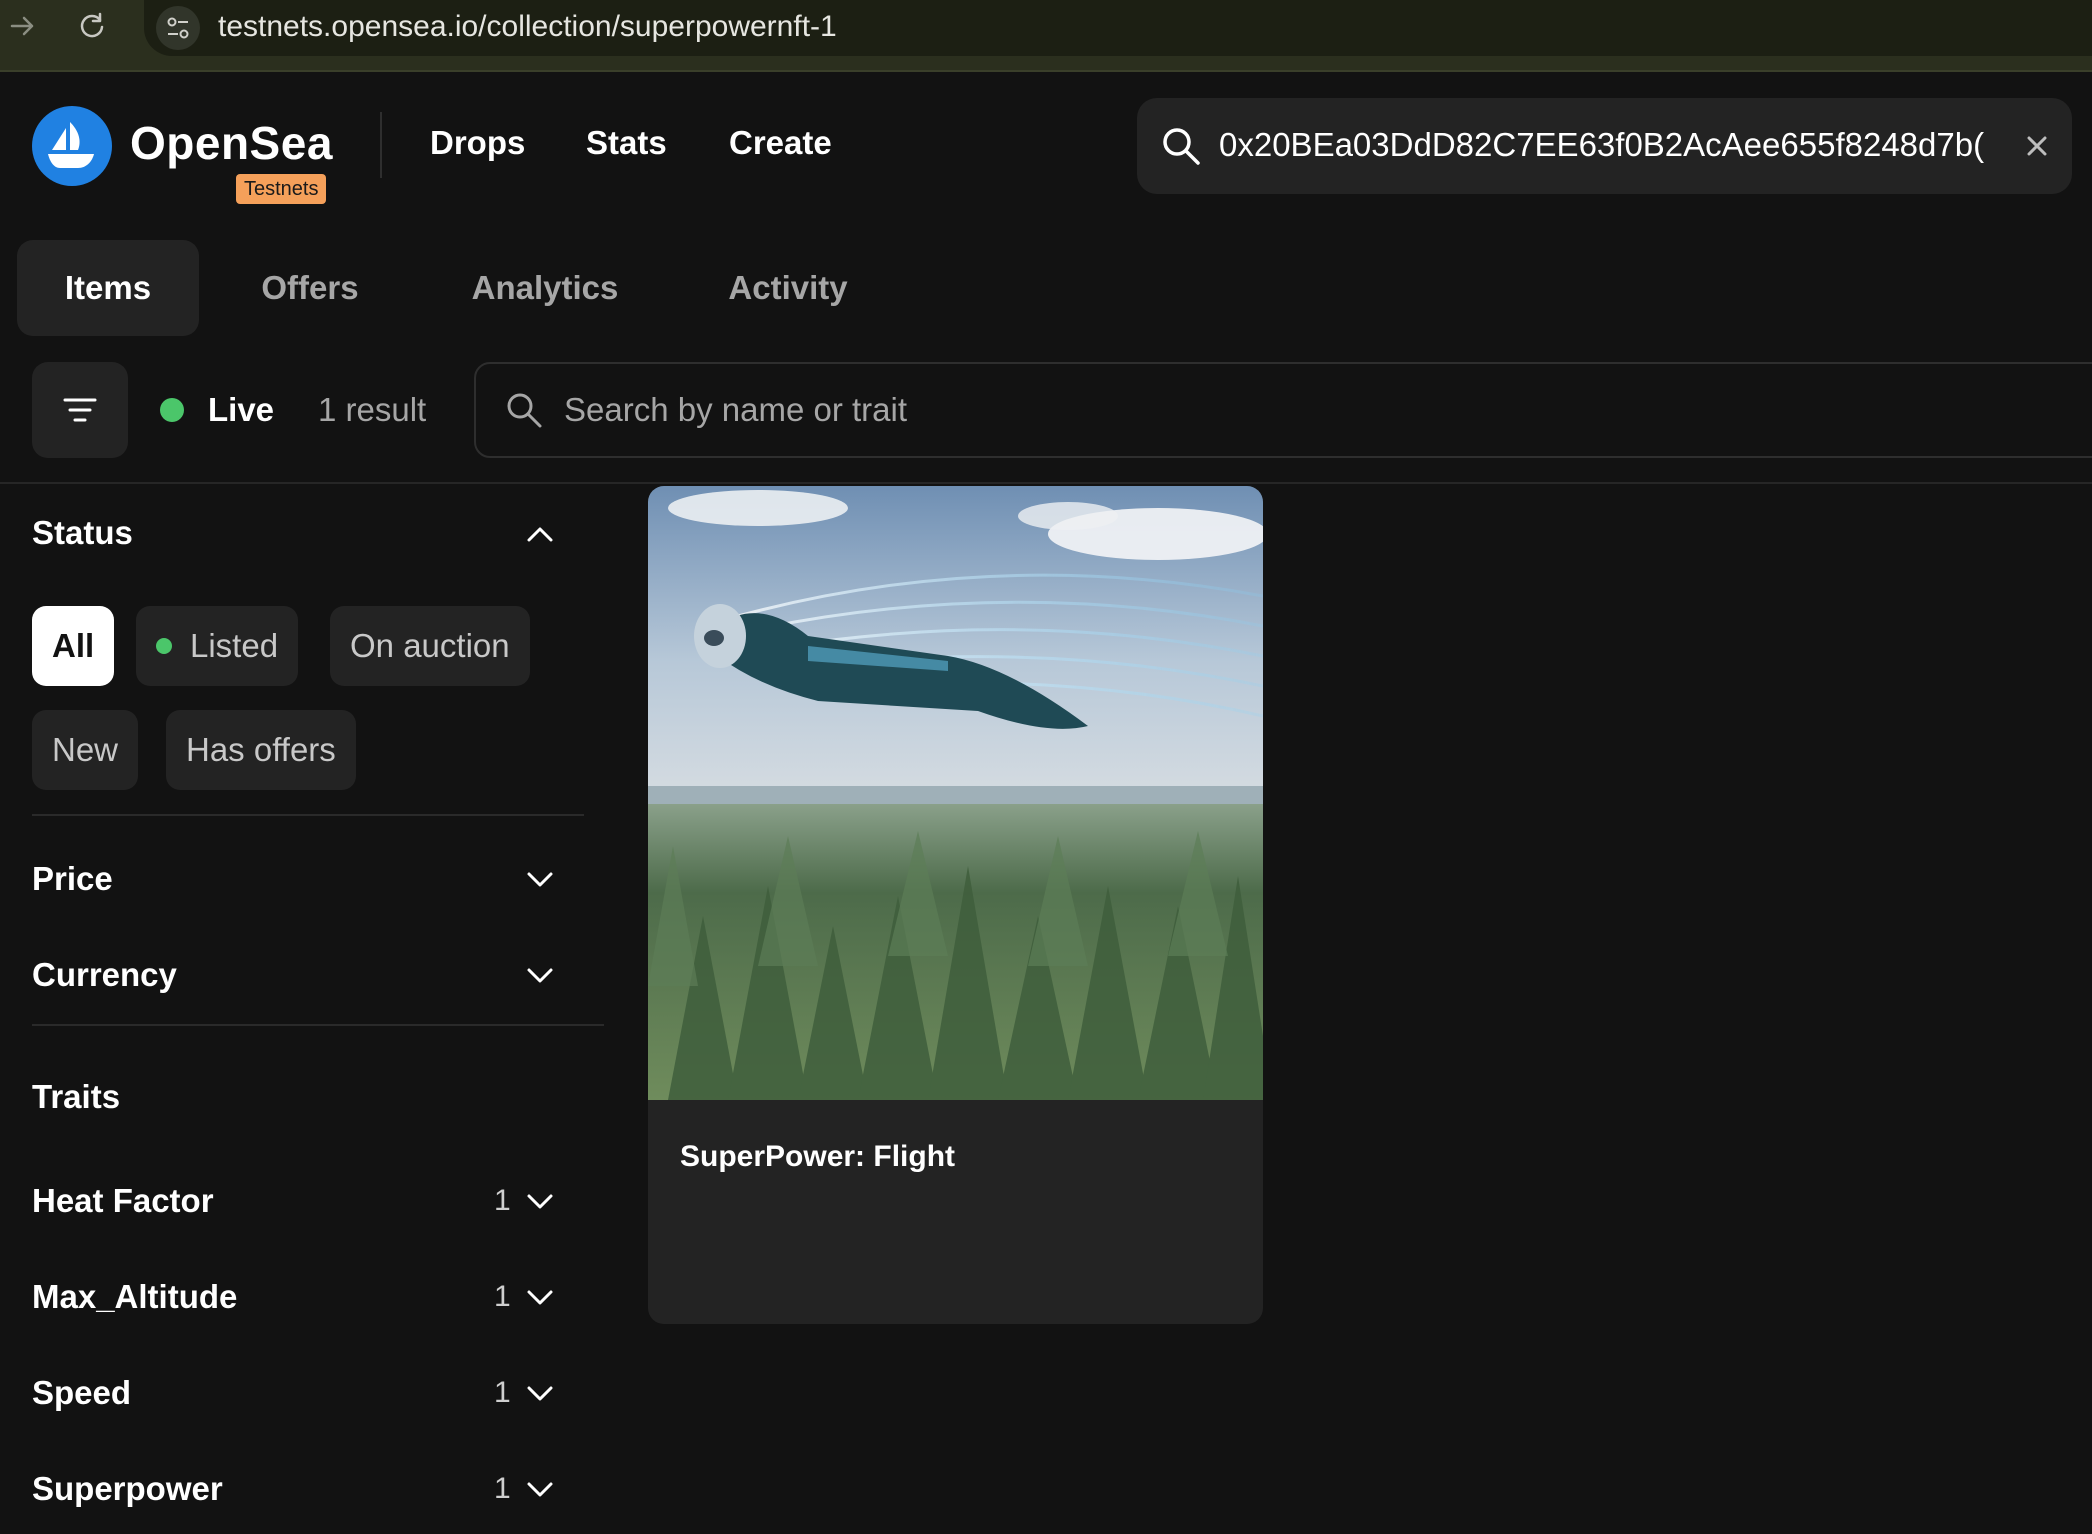  I want to click on logo-wordmark: OpenSea, so click(231, 143).